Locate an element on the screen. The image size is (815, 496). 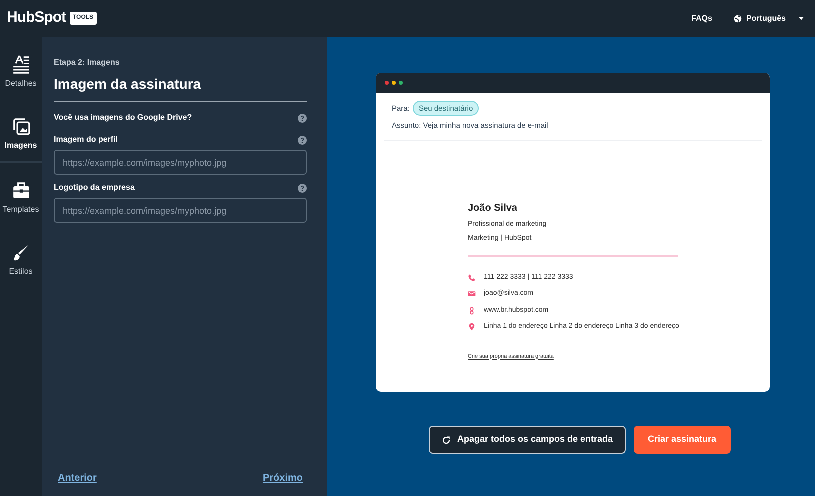
link-icon is located at coordinates (472, 310).